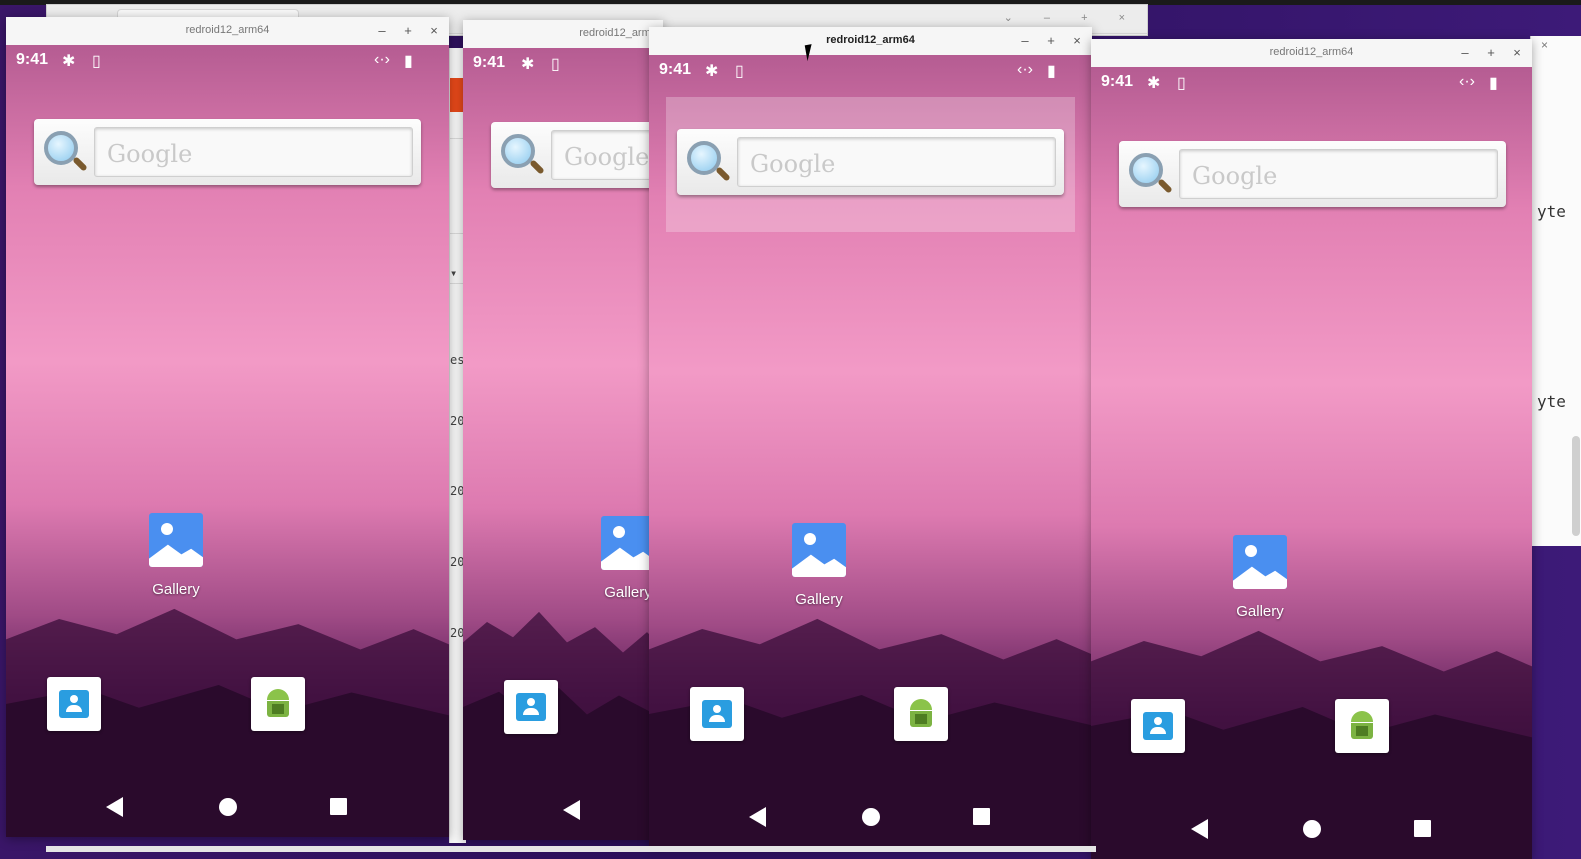 This screenshot has width=1581, height=859. What do you see at coordinates (1544, 45) in the screenshot?
I see `editor-window-controls: ×` at bounding box center [1544, 45].